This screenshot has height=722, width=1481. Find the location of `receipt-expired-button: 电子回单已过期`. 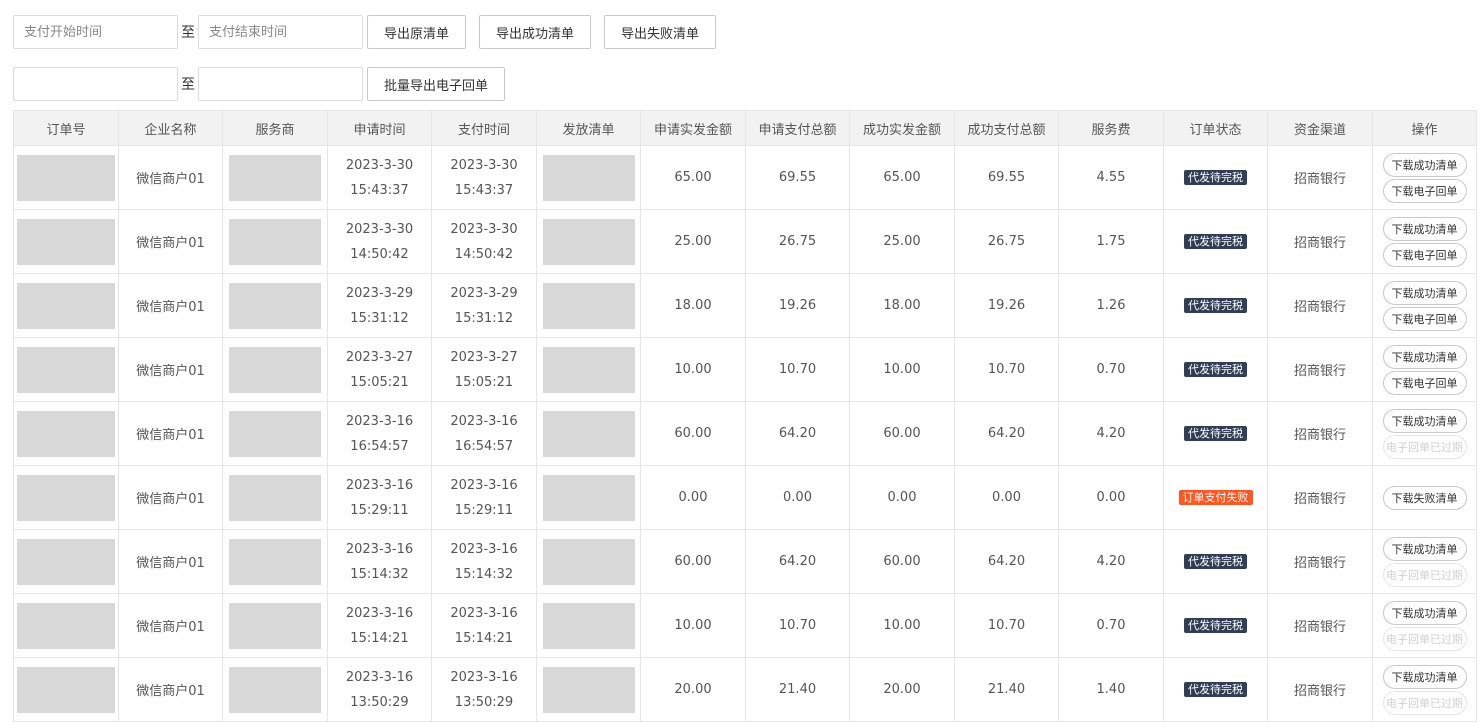

receipt-expired-button: 电子回单已过期 is located at coordinates (1424, 574).